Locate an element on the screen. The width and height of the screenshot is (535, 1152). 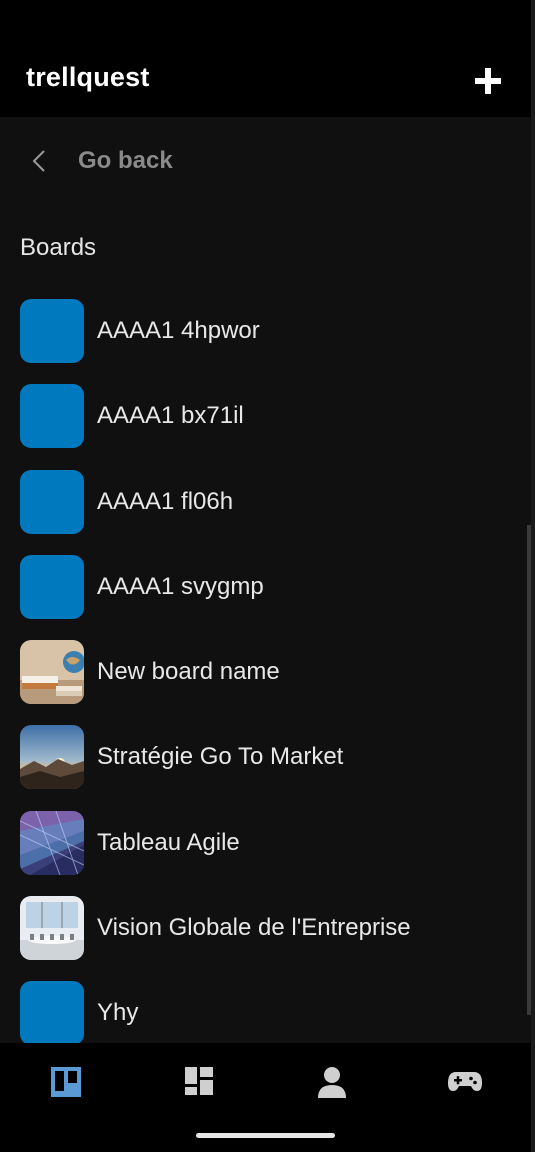
books-globe-thumbnail is located at coordinates (52, 672).